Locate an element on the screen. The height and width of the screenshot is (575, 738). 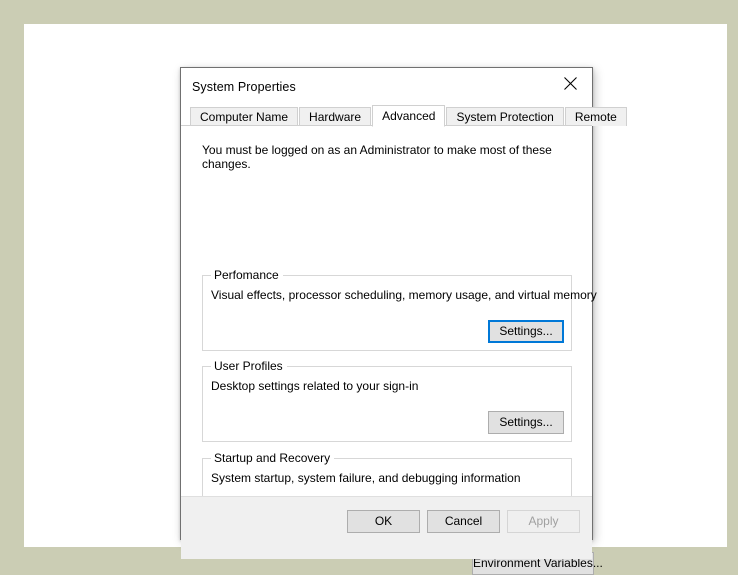
tab-label: Remote is located at coordinates (595, 117).